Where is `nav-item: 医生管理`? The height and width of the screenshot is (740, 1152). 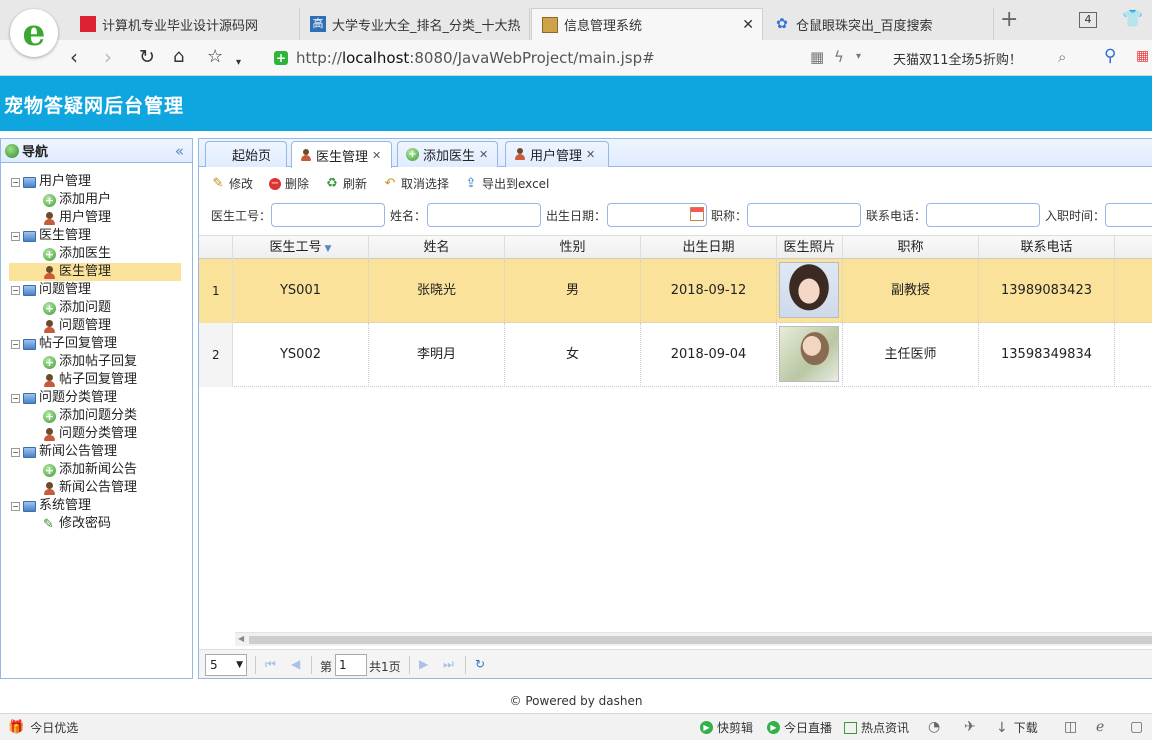 nav-item: 医生管理 is located at coordinates (95, 272).